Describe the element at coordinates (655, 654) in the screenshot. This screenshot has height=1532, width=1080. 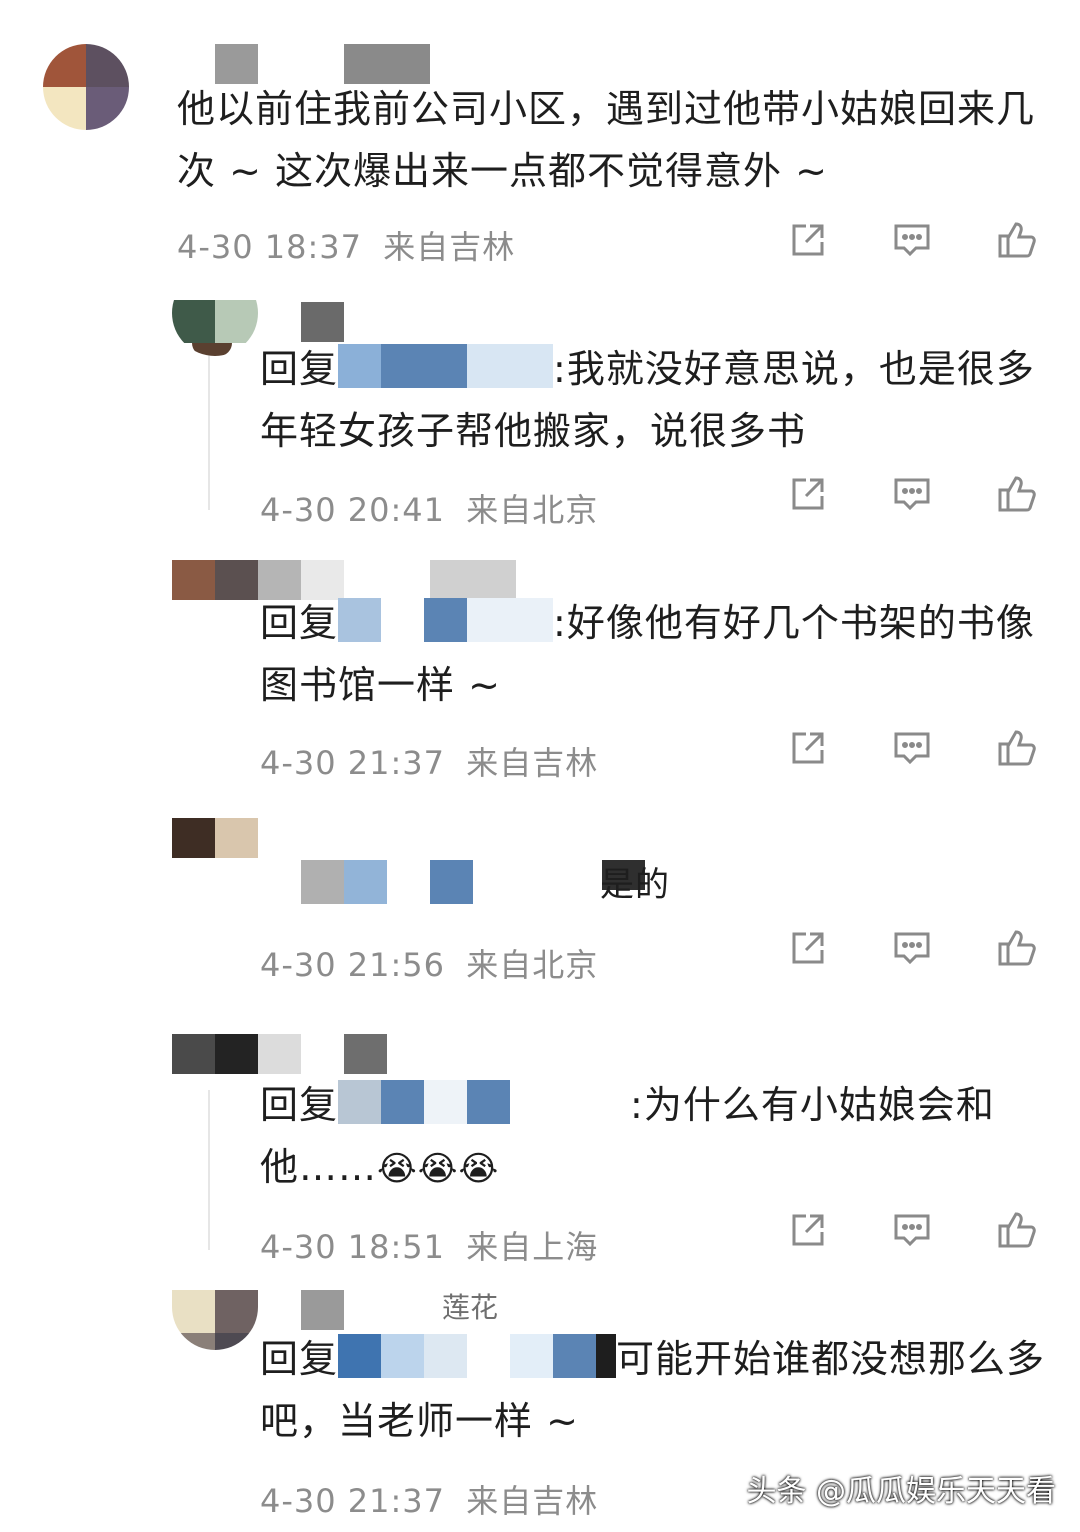
I see `reply-text: 回复:好像他有好几个书架的书像图书馆一样 ~` at that location.